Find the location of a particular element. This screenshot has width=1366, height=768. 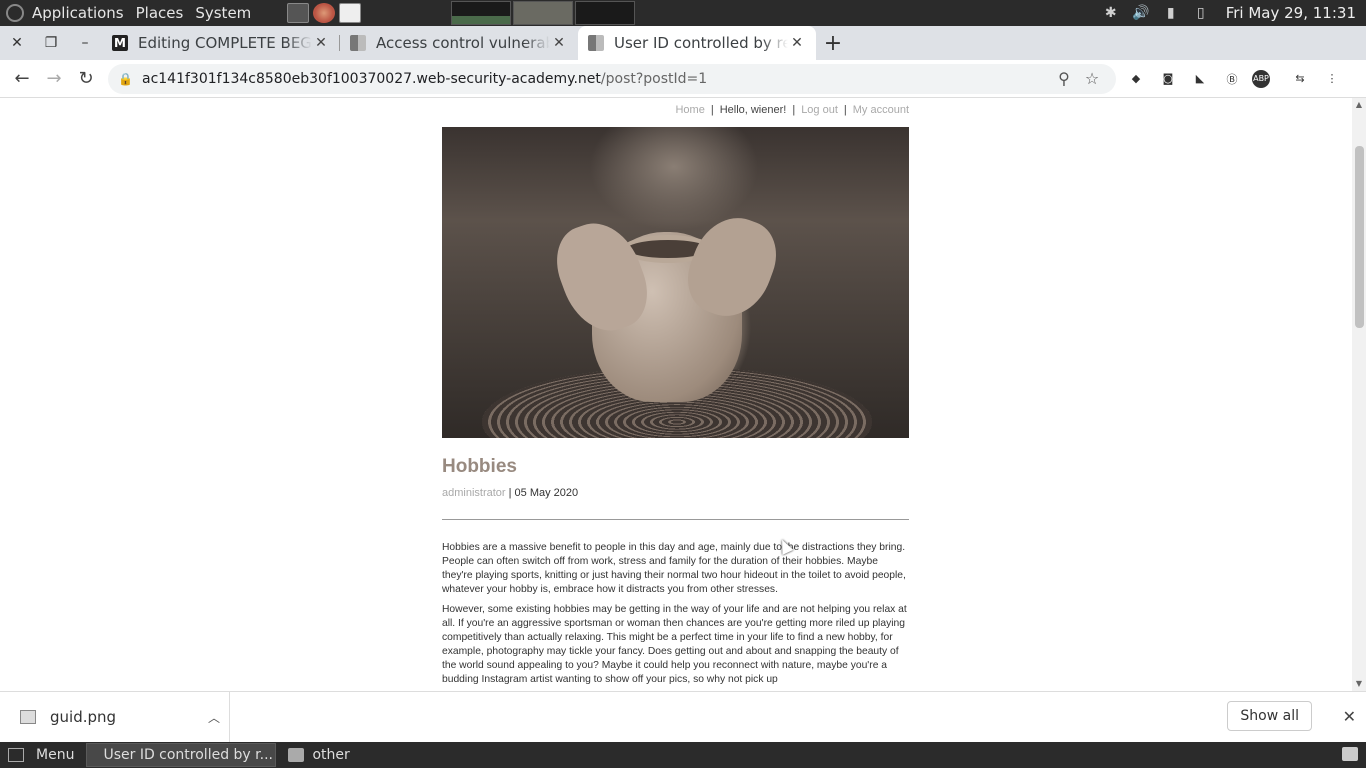

download-item: guid.png ︿ is located at coordinates (115, 717).